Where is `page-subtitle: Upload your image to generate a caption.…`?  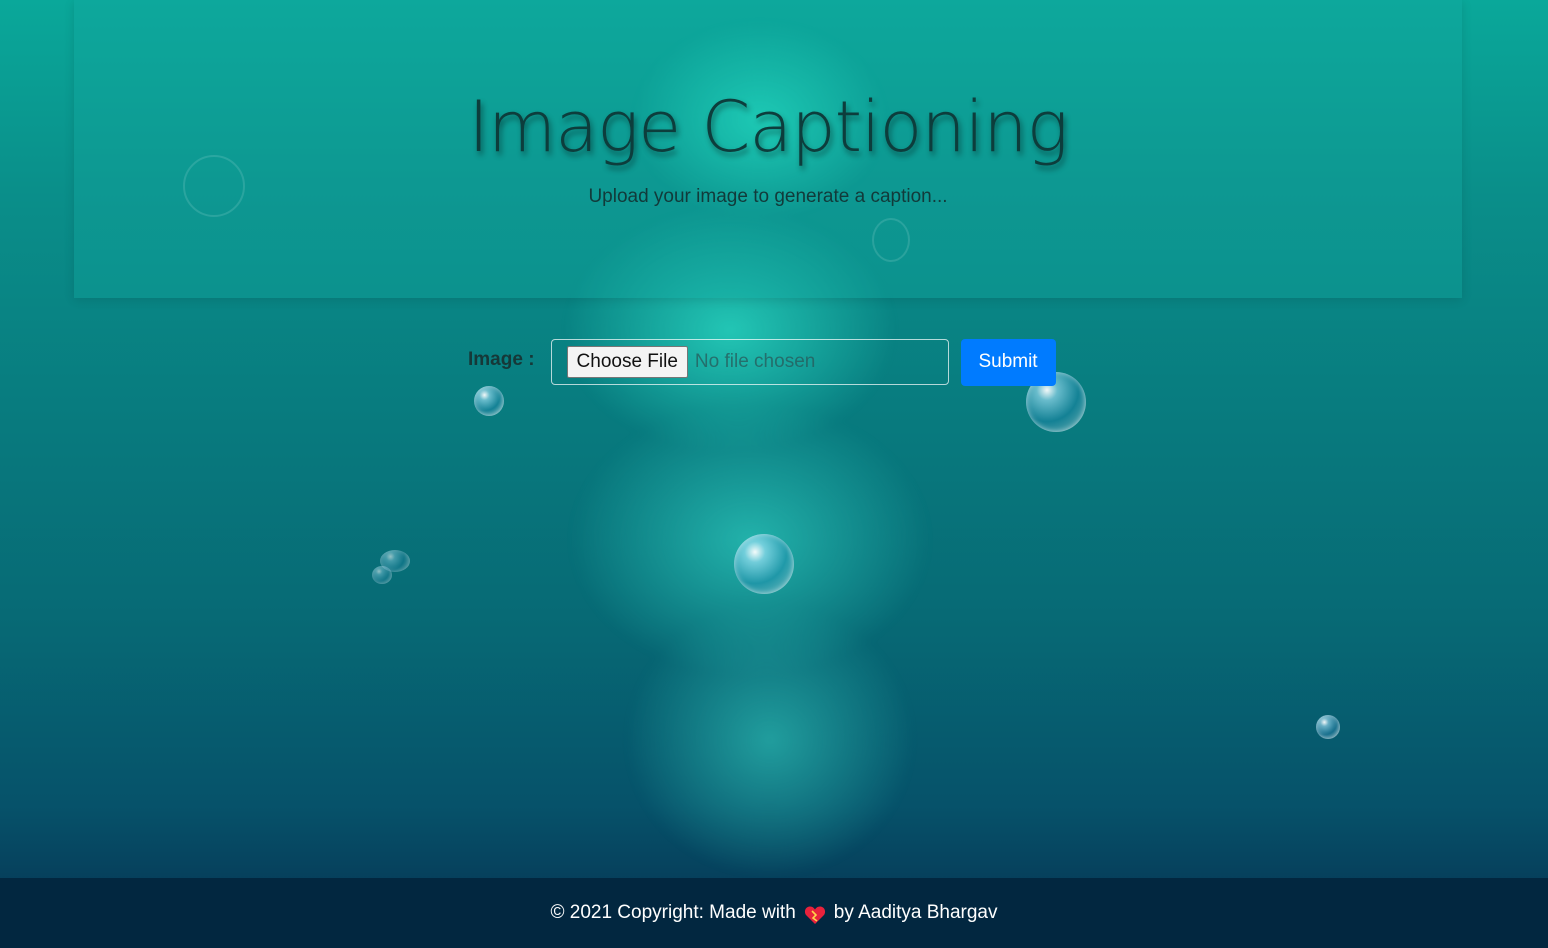
page-subtitle: Upload your image to generate a caption.… is located at coordinates (768, 196).